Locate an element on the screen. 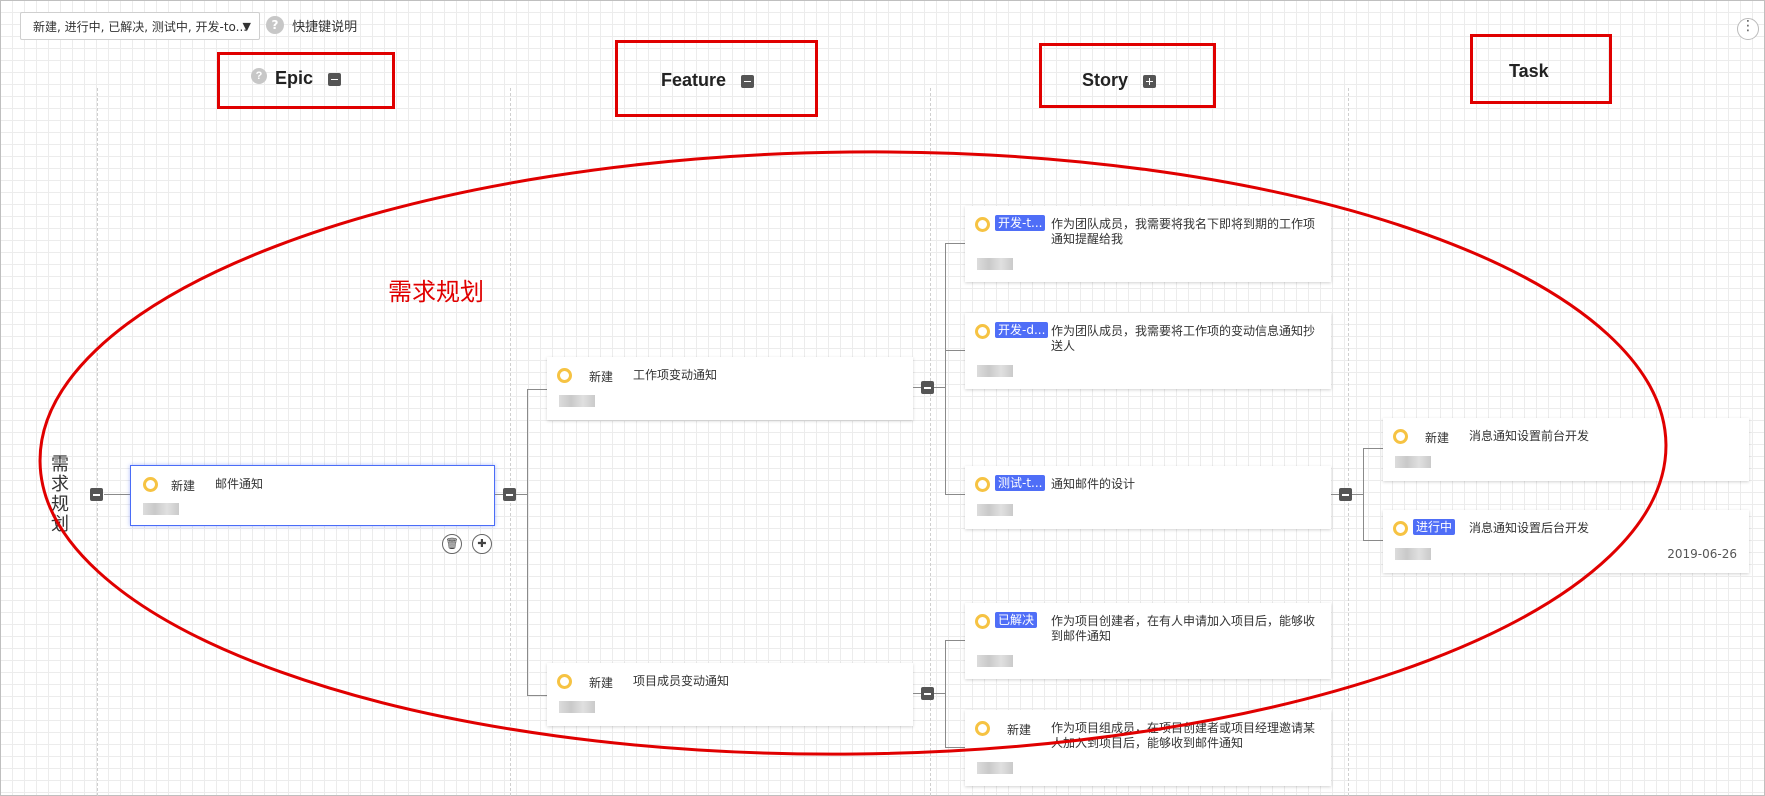 The height and width of the screenshot is (796, 1765). feature-card: 新建 工作项变动通知 is located at coordinates (730, 388).